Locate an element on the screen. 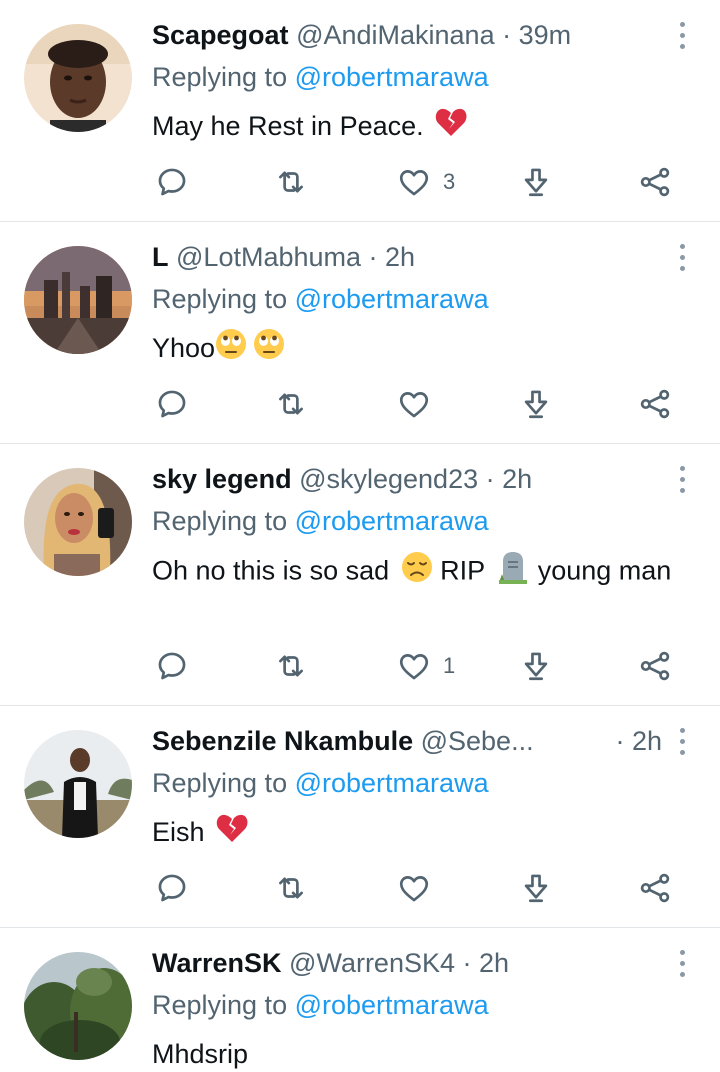  tweet-header: WarrenSK @WarrenSK4 · 2h is located at coordinates (407, 963).